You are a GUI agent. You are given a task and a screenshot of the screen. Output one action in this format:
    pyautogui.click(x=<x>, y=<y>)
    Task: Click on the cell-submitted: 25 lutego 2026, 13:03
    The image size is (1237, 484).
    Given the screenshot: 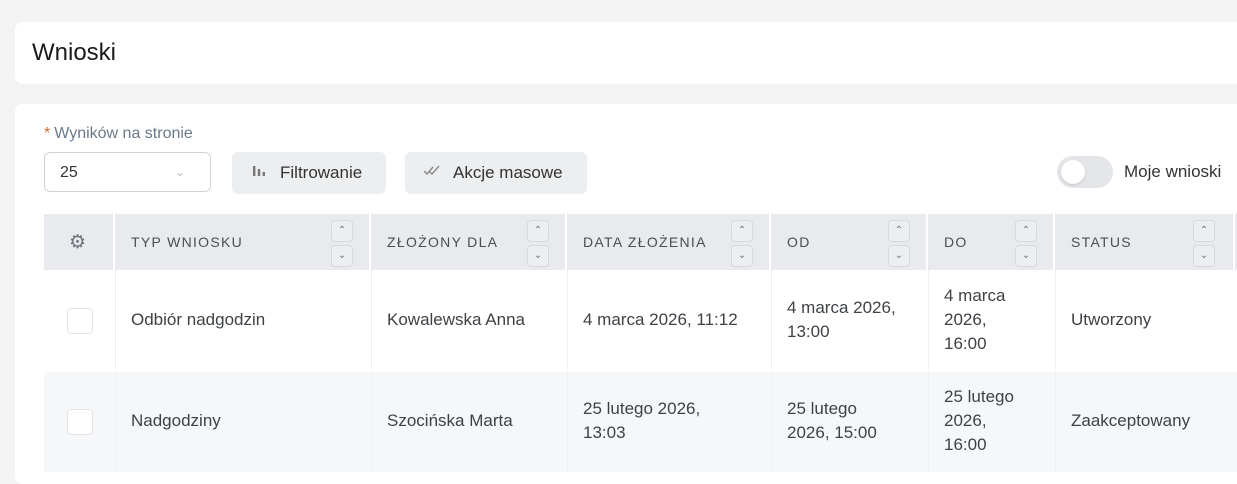 What is the action you would take?
    pyautogui.click(x=641, y=421)
    